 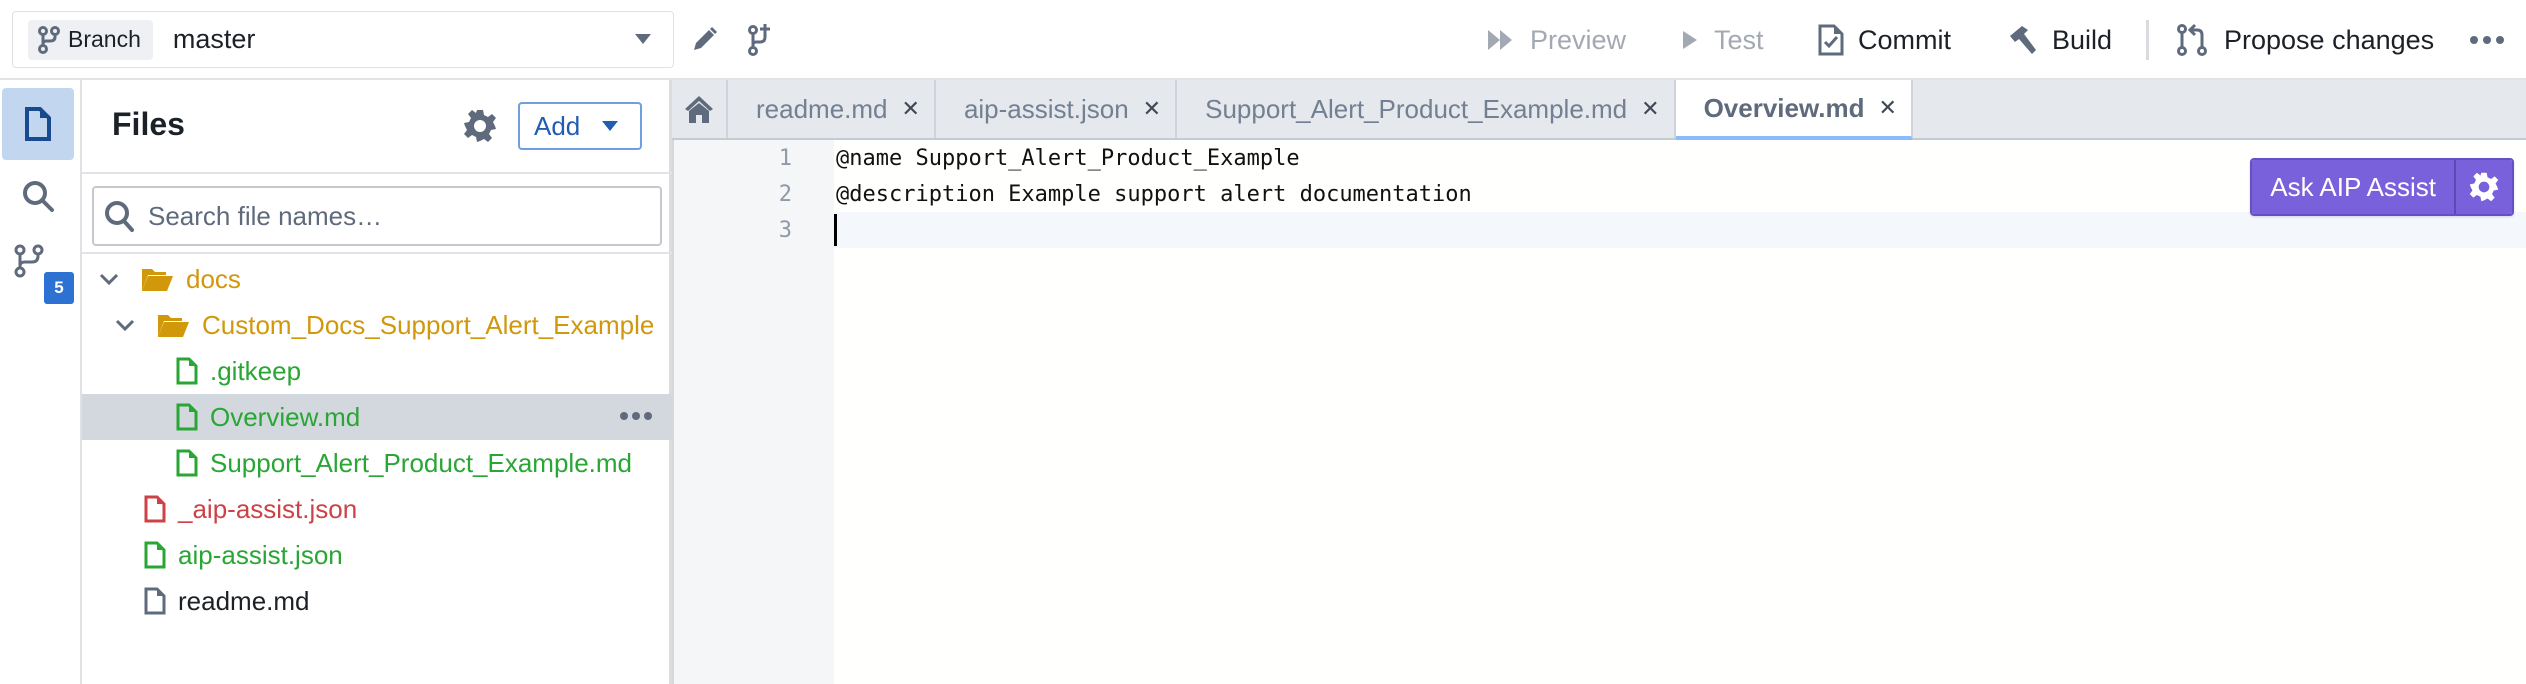 What do you see at coordinates (785, 230) in the screenshot?
I see `line-number: 3` at bounding box center [785, 230].